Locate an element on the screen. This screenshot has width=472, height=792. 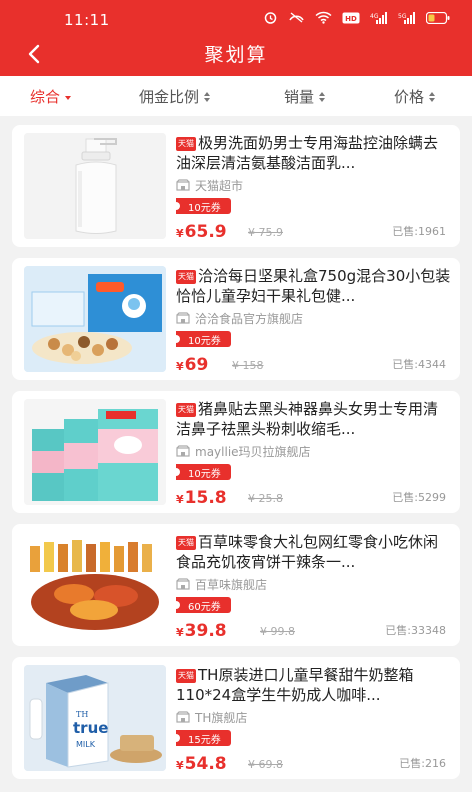
sort-tab-label: 综合 is located at coordinates (45, 97).